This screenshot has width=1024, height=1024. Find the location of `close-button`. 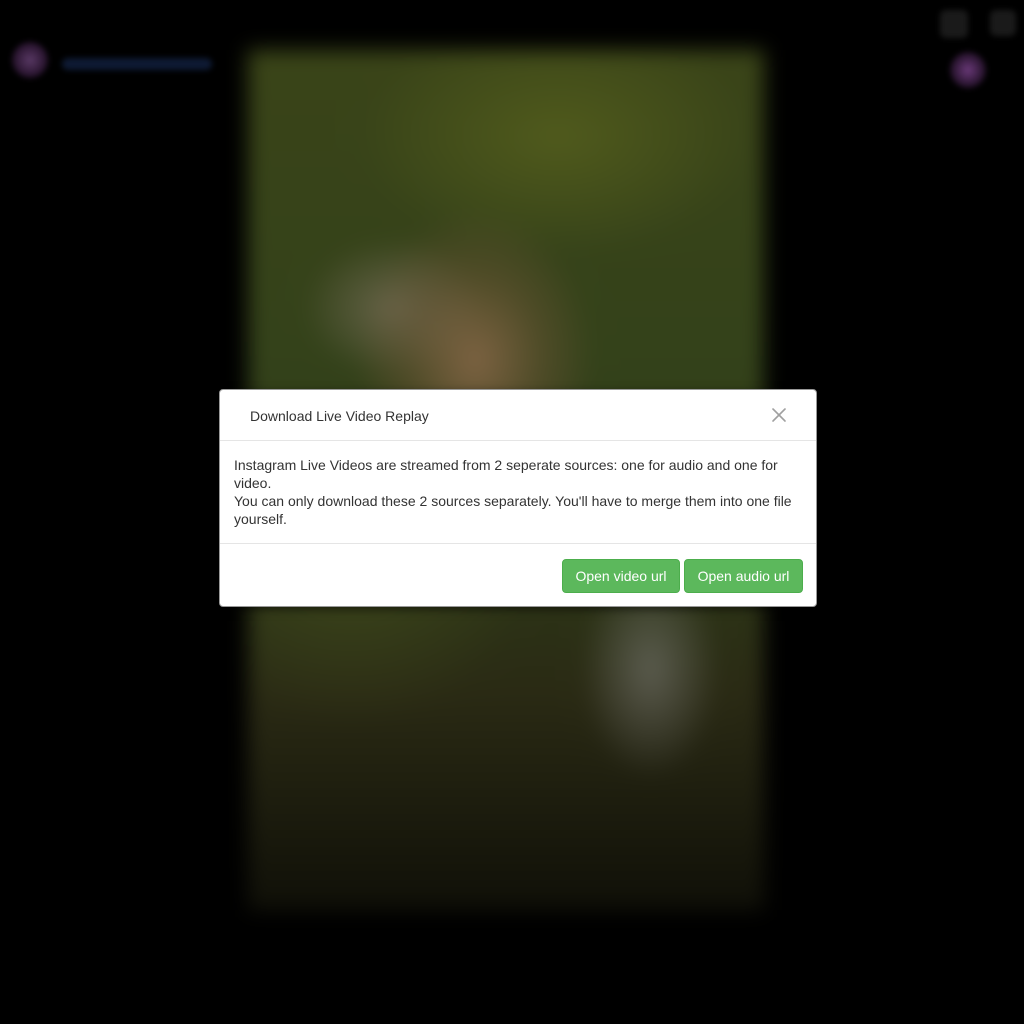

close-button is located at coordinates (779, 415).